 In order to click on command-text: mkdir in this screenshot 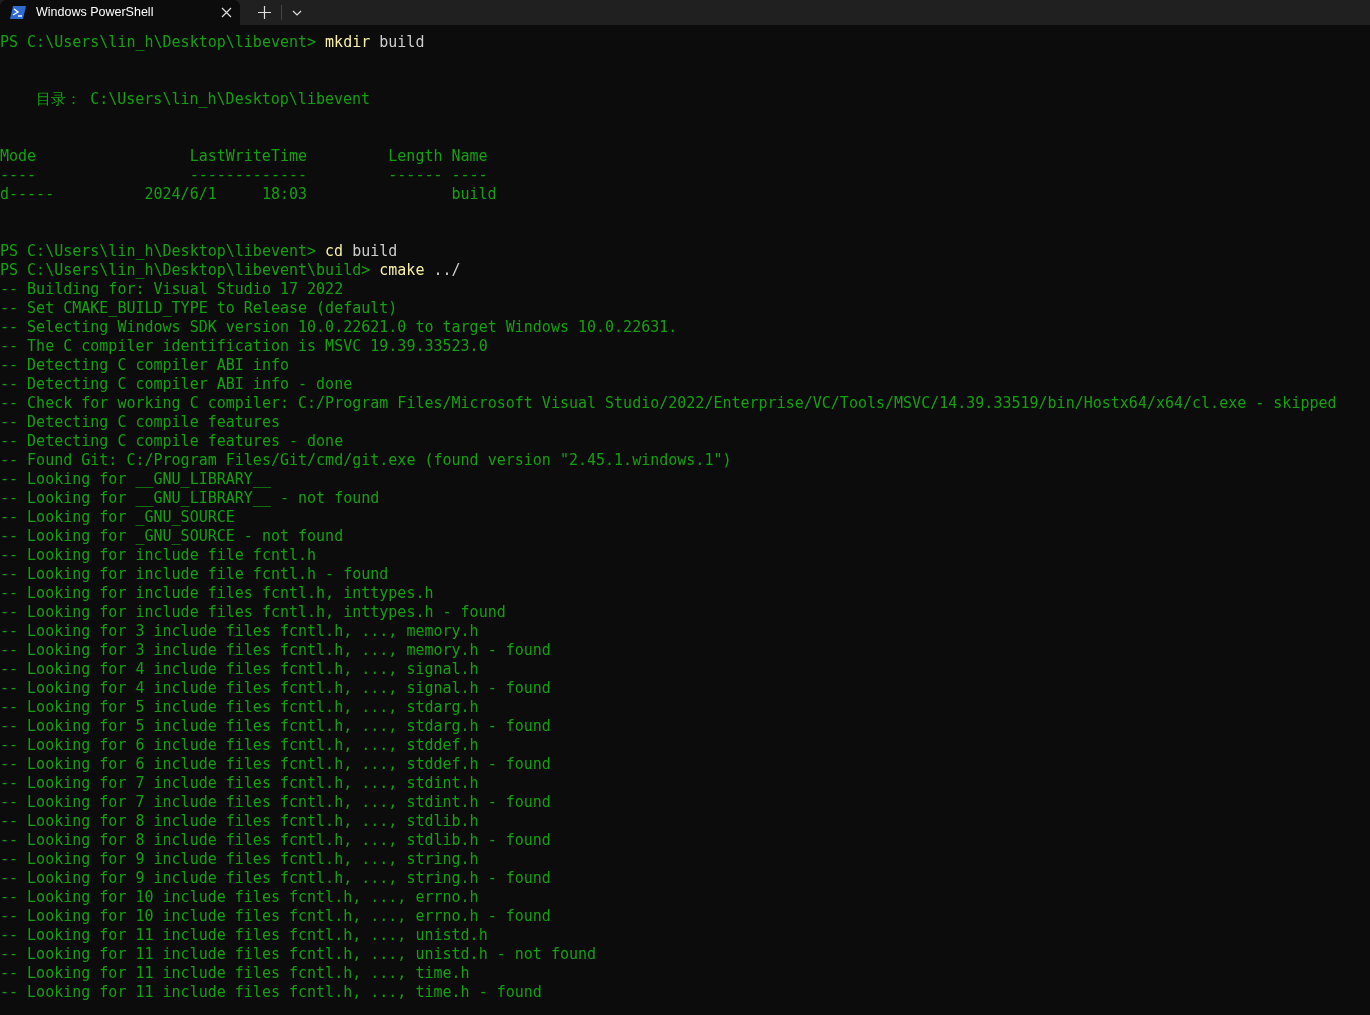, I will do `click(348, 42)`.